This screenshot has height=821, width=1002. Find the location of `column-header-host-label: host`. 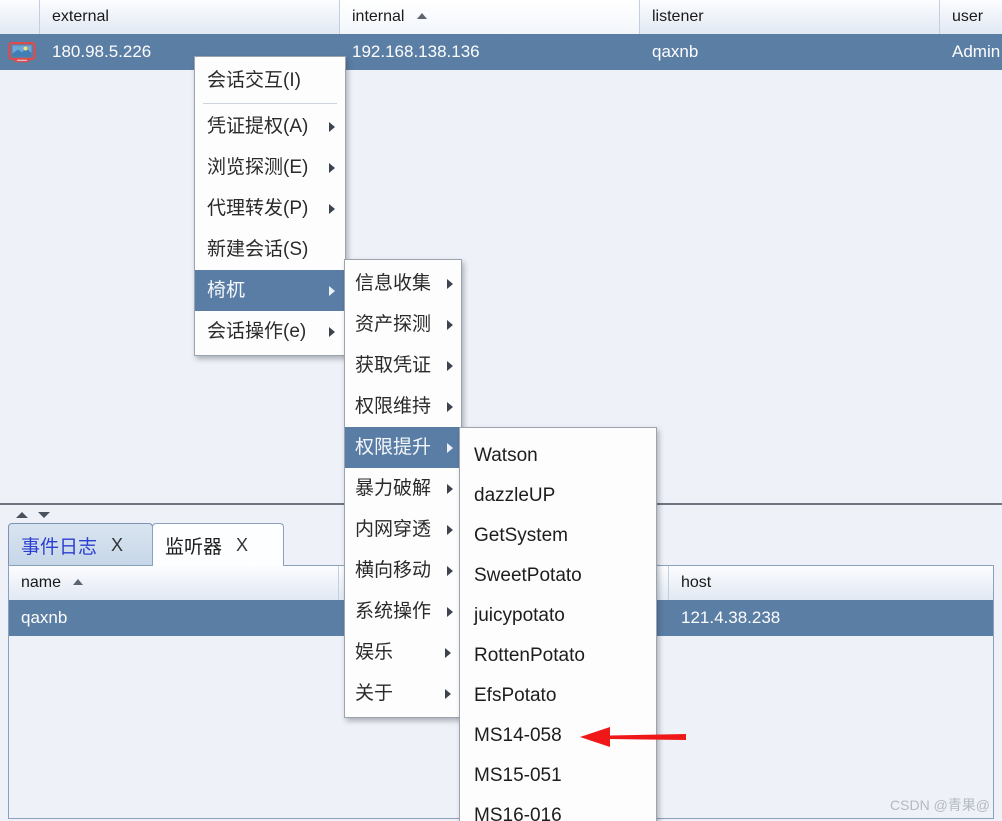

column-header-host-label: host is located at coordinates (696, 582).